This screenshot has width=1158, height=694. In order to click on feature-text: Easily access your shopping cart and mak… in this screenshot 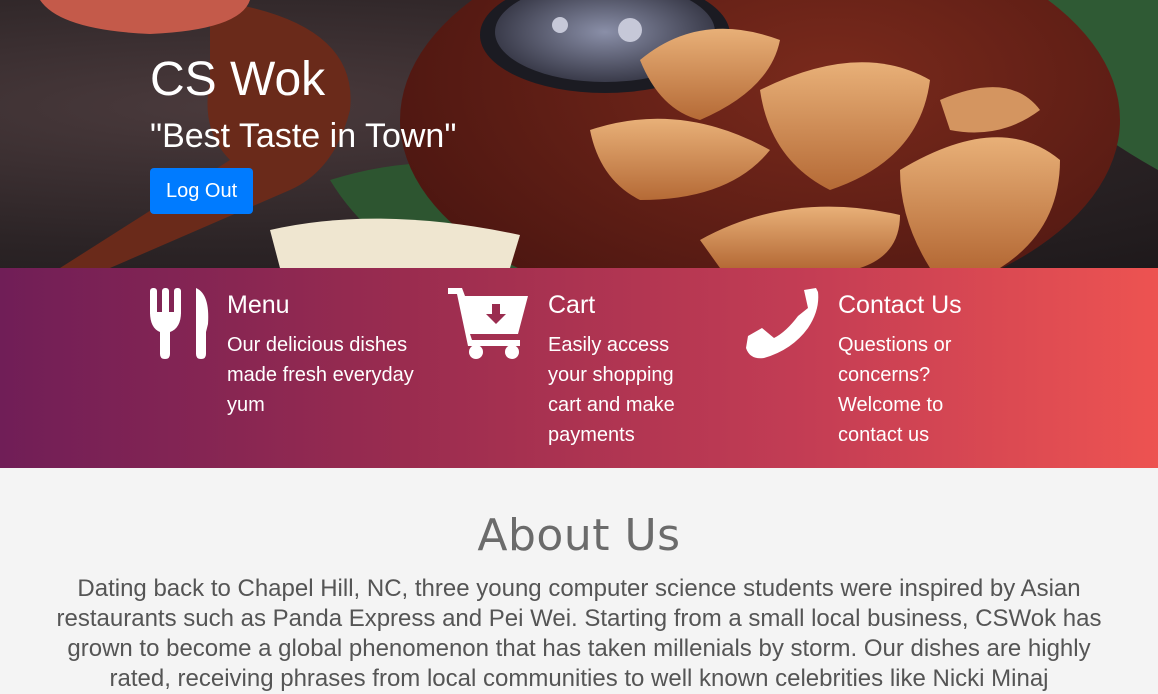, I will do `click(611, 390)`.